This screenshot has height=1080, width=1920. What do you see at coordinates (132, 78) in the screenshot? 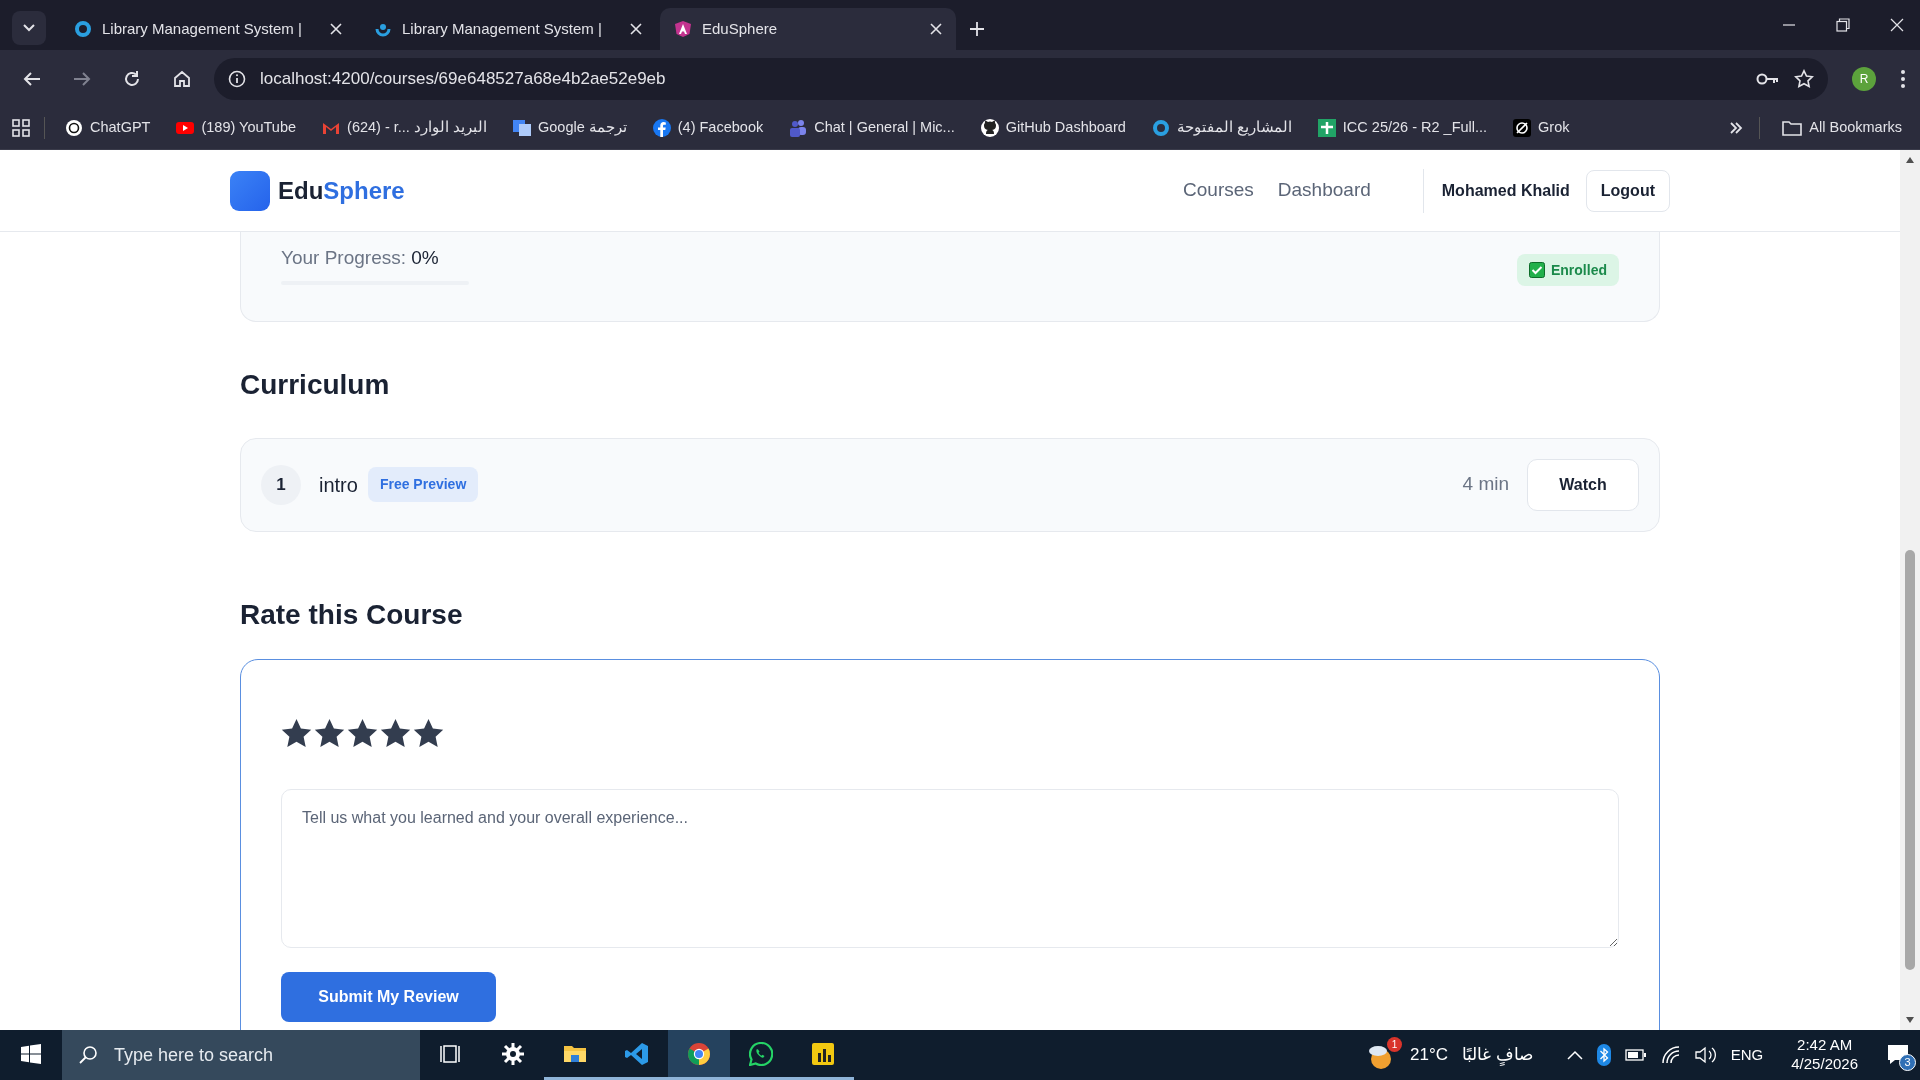
I see `reload-icon` at bounding box center [132, 78].